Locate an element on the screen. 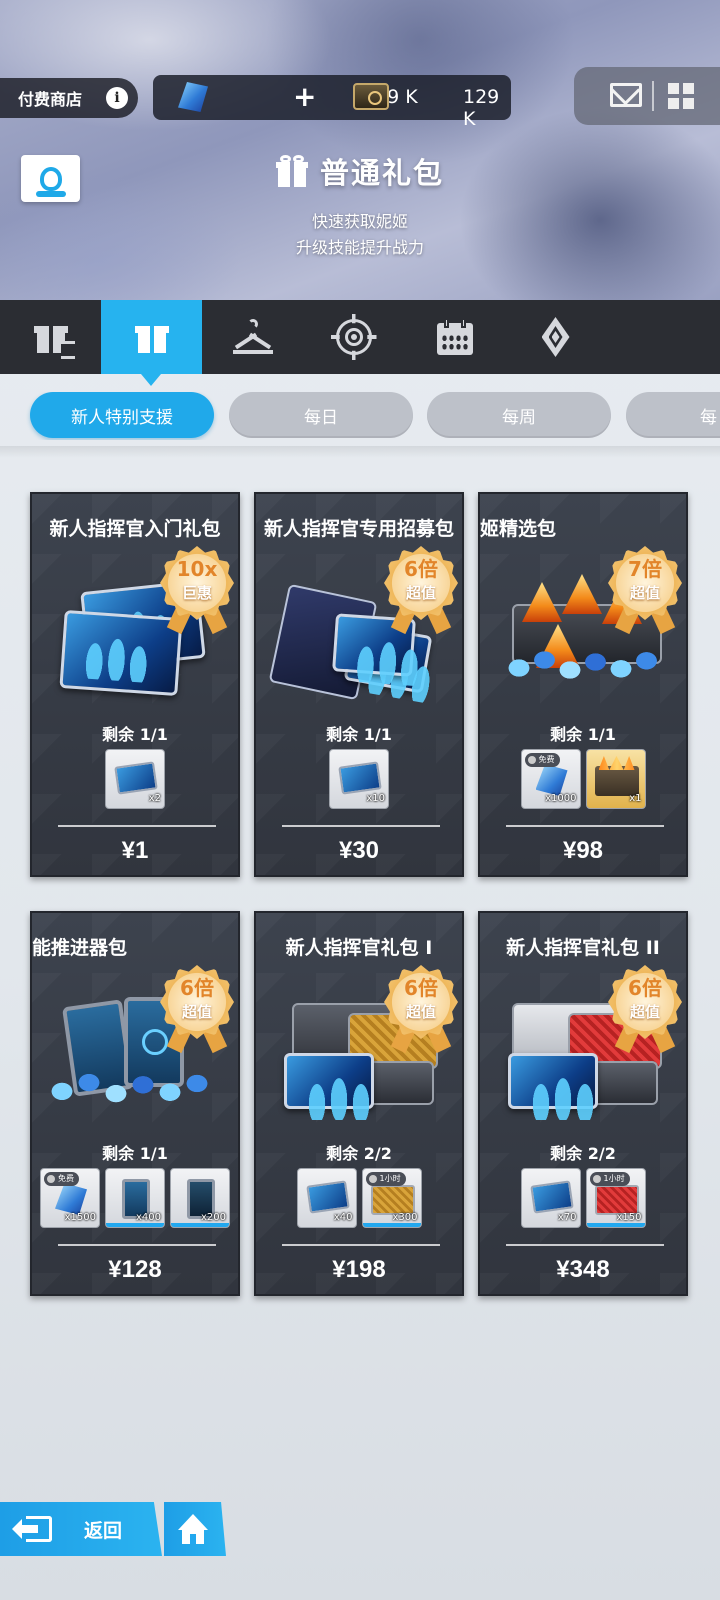 This screenshot has width=720, height=1600. add-gems-button: + is located at coordinates (304, 96).